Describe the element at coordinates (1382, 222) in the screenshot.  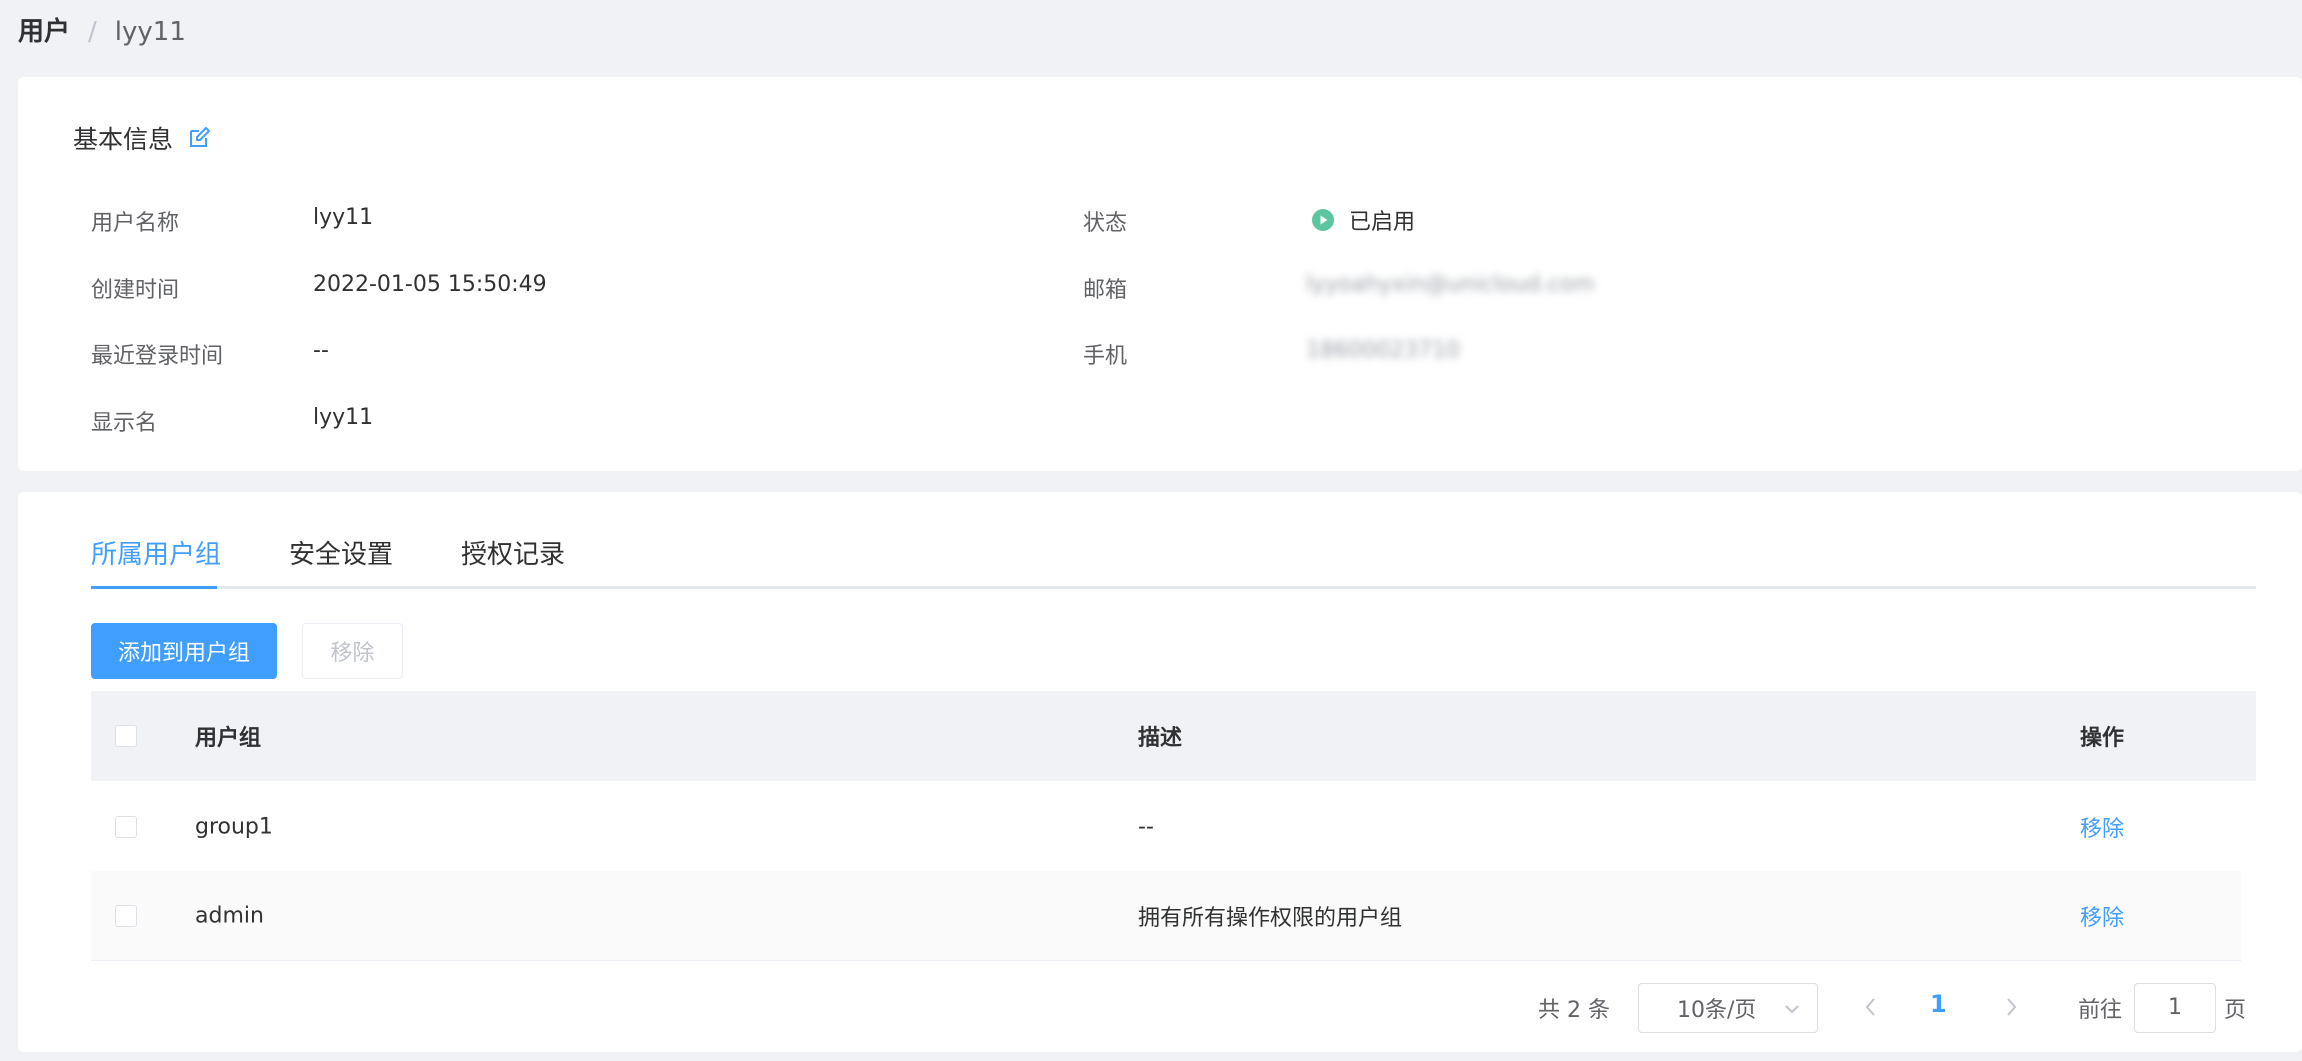
I see `status-text: 已启用` at that location.